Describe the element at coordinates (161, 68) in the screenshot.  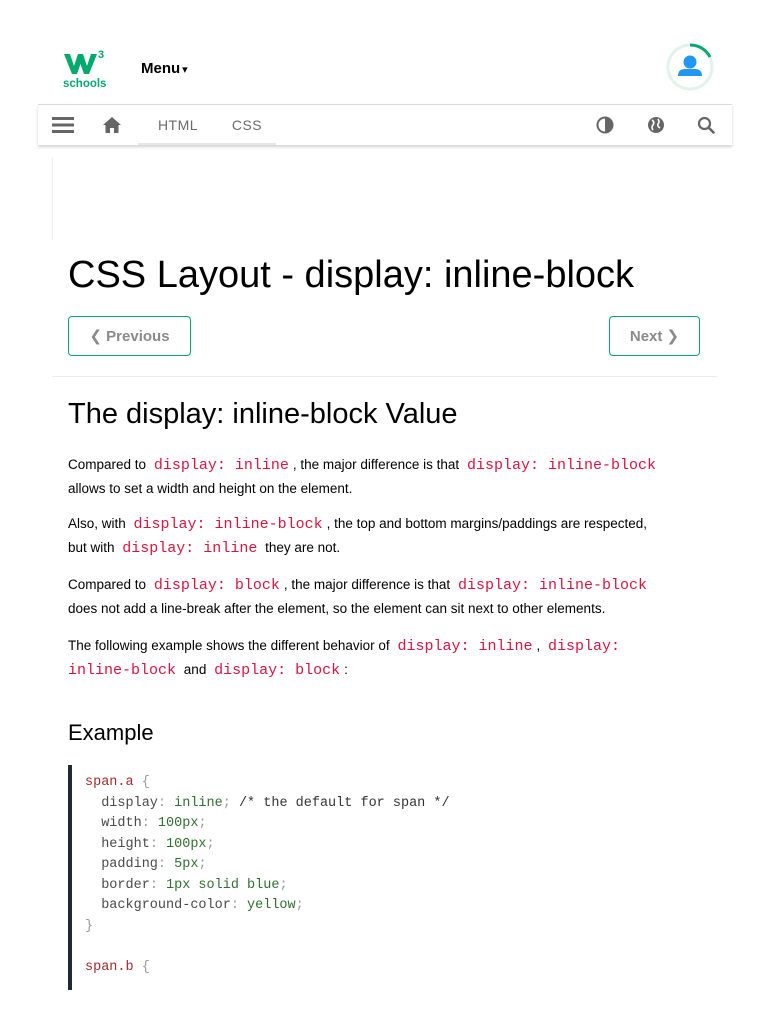
I see `menu-label: Menu` at that location.